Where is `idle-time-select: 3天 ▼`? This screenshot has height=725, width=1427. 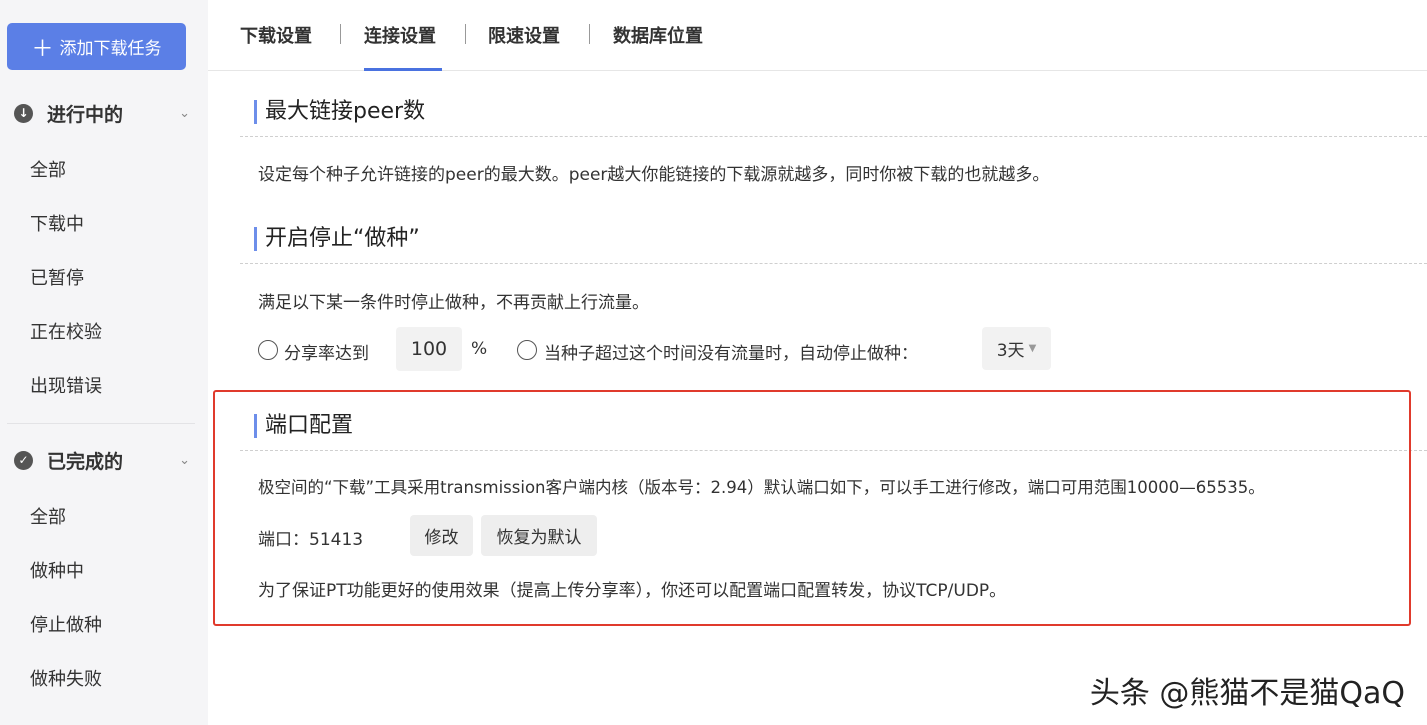
idle-time-select: 3天 ▼ is located at coordinates (1016, 348).